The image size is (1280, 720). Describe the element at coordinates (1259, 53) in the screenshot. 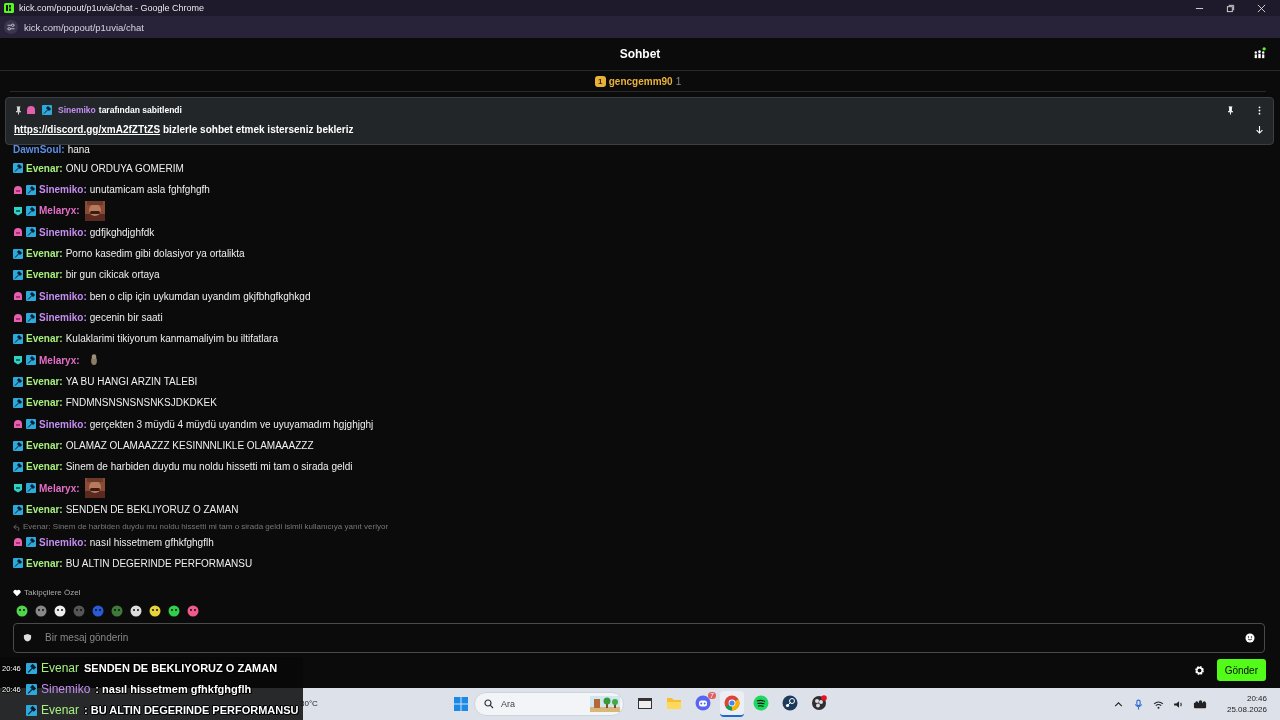

I see `users-icon` at that location.